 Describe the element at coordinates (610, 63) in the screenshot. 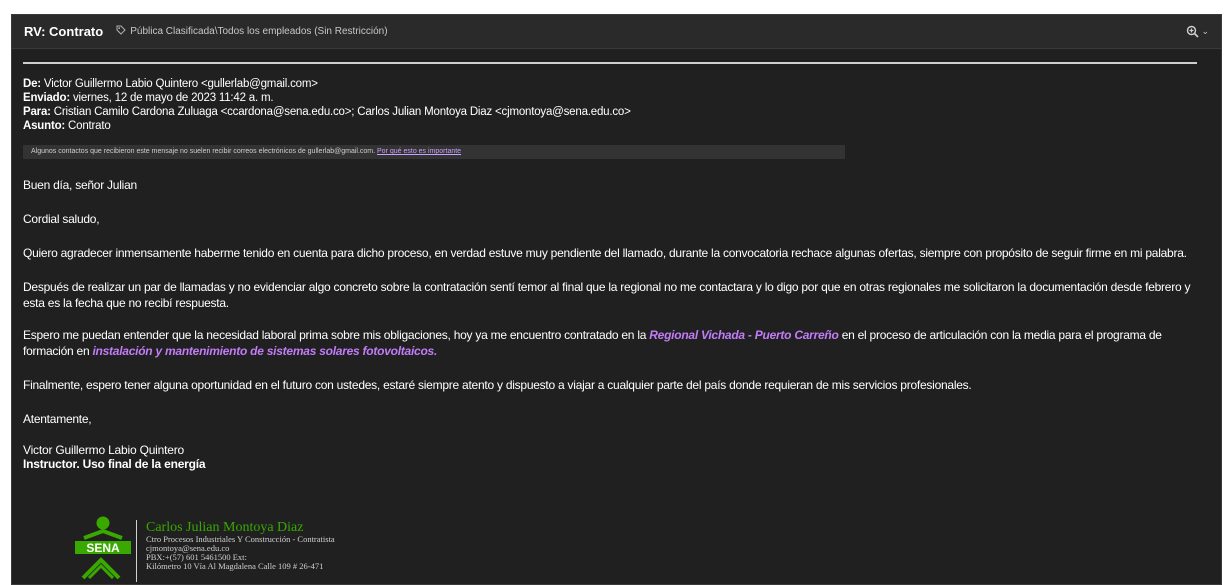

I see `header-divider` at that location.